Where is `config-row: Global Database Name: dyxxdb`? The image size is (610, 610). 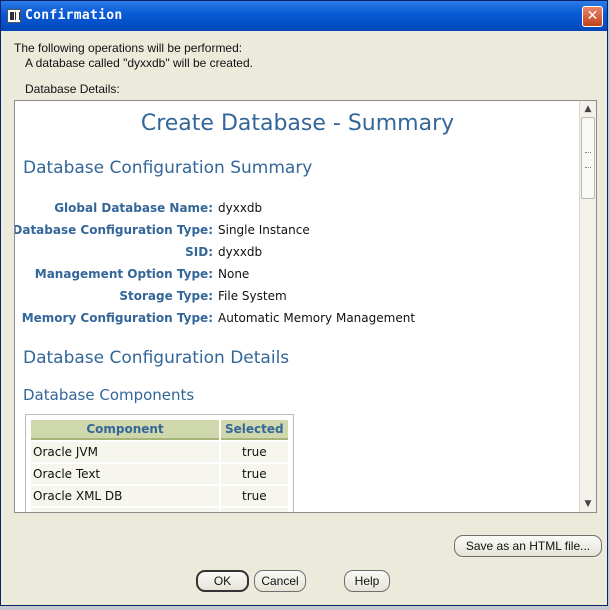
config-row: Global Database Name: dyxxdb is located at coordinates (295, 211).